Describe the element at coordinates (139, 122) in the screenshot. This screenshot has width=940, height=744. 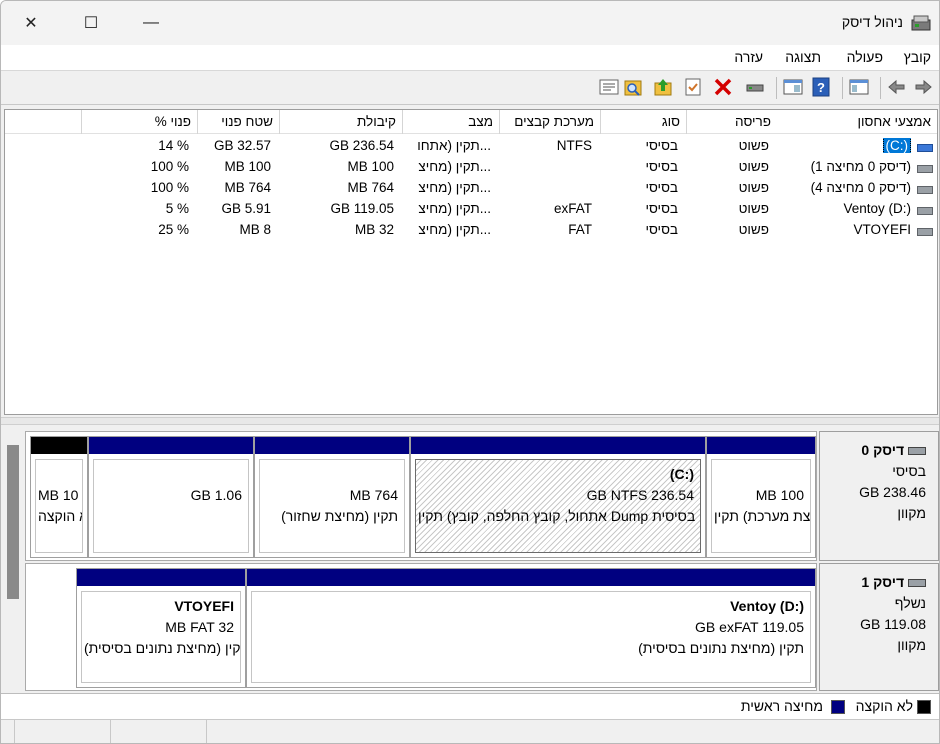
I see `column-header-percent-free: % פנוי` at that location.